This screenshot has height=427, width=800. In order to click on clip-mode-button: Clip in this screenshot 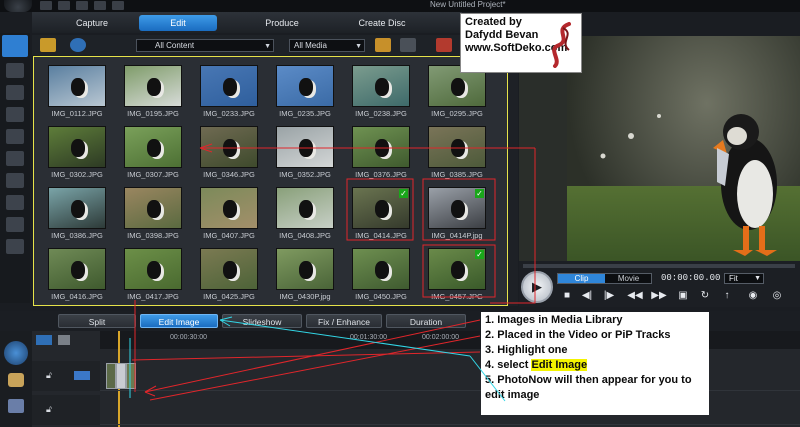, I will do `click(581, 278)`.